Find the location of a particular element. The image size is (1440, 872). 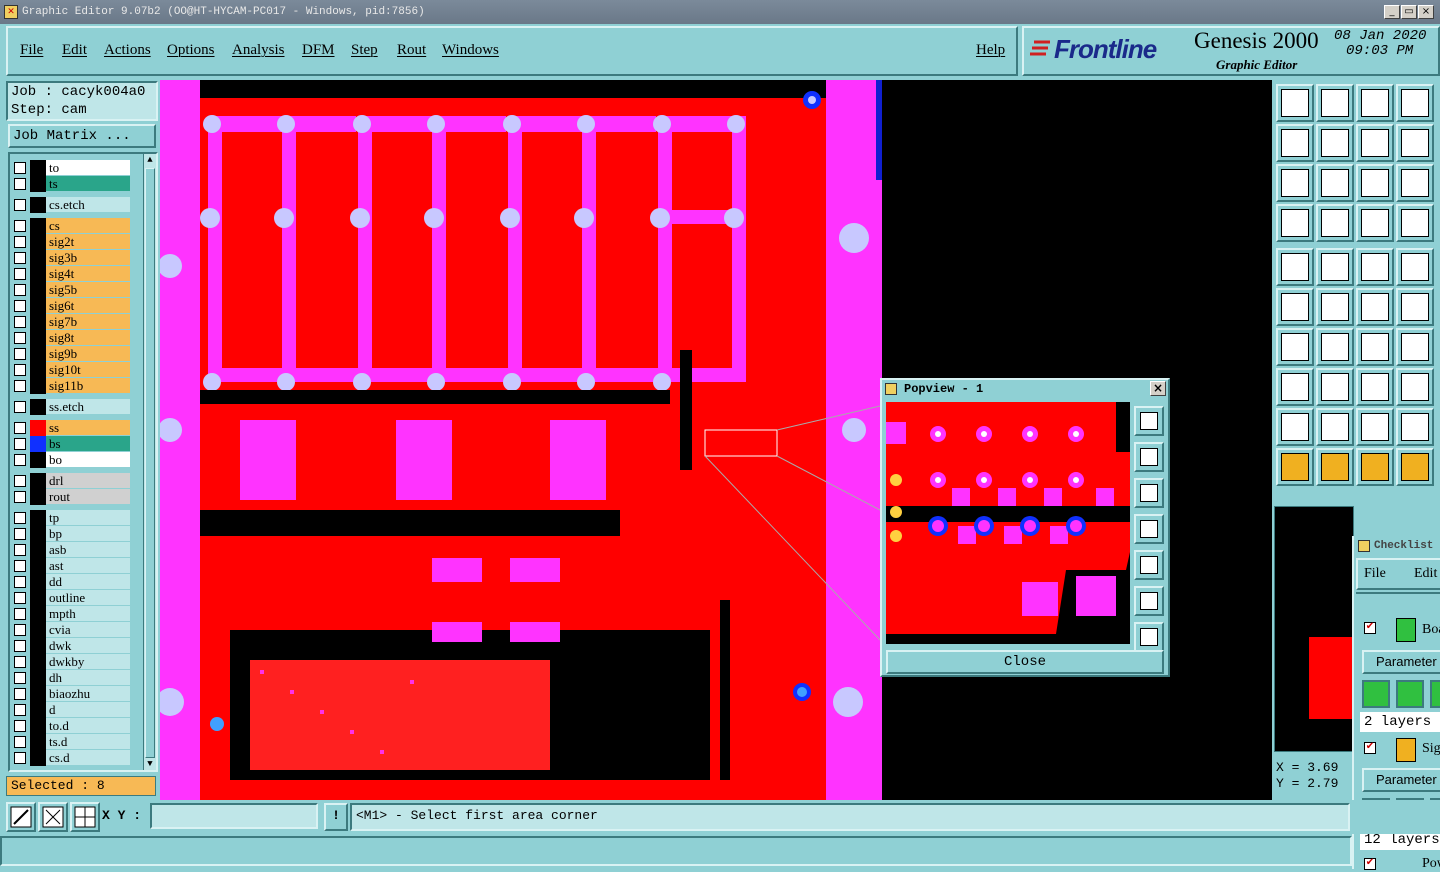

layer-name: mpth is located at coordinates (88, 613).